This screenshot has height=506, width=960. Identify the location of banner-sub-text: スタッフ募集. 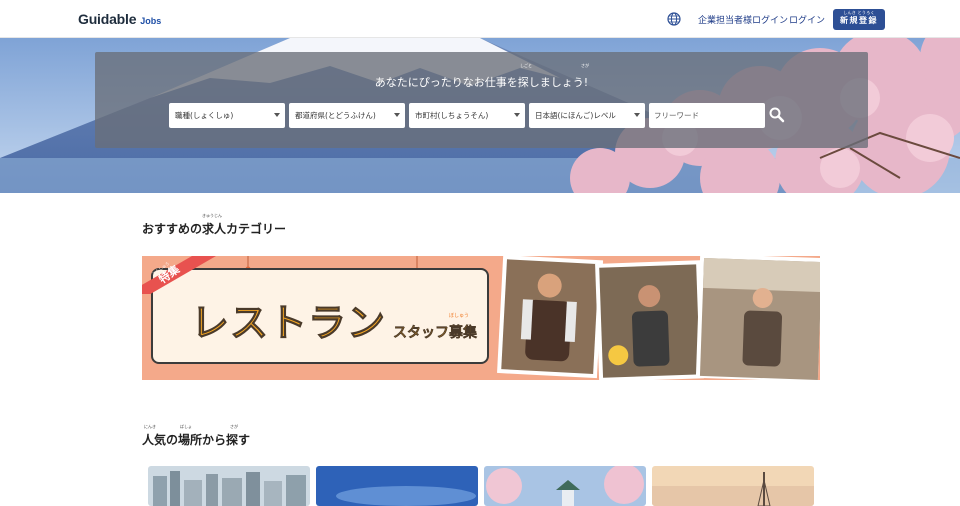
(435, 333).